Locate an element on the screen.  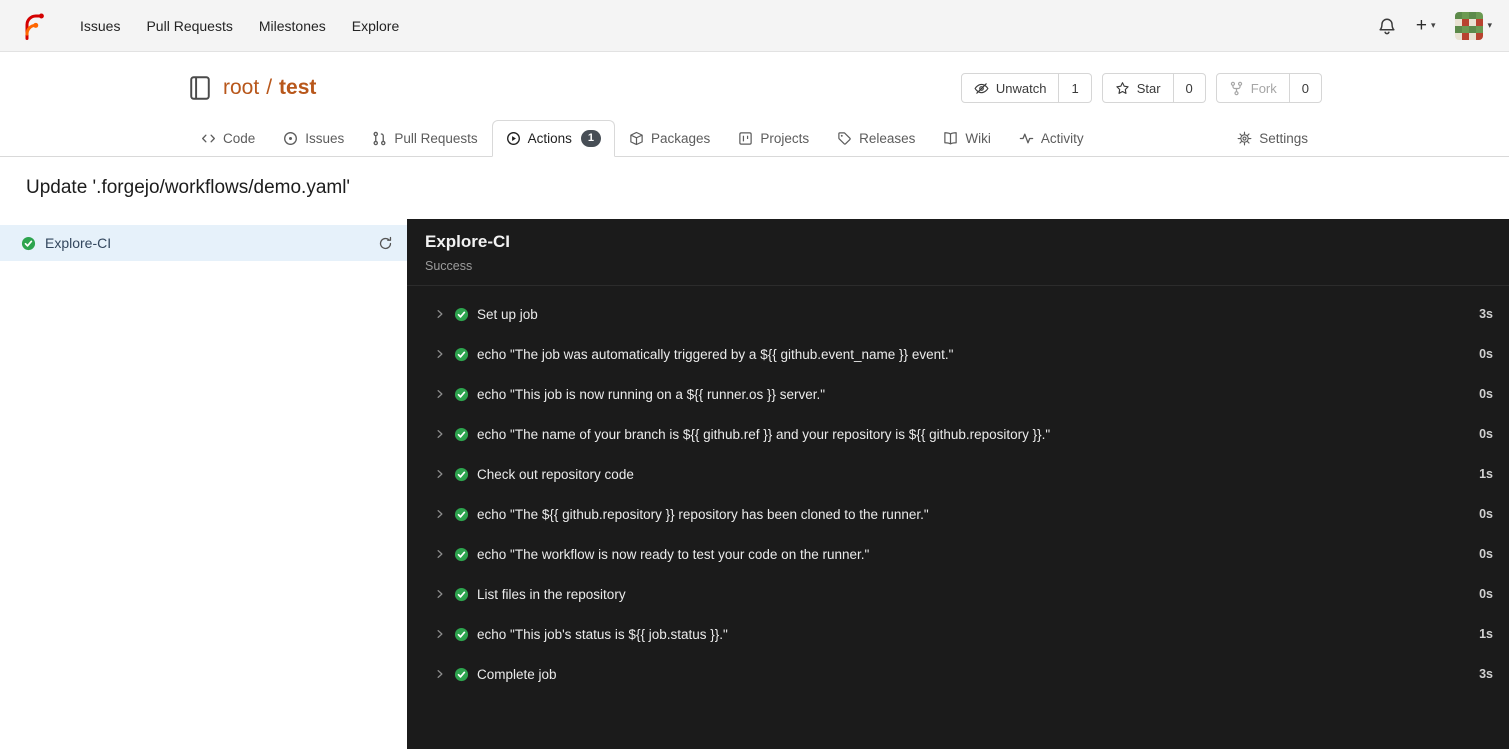
actions-play-icon is located at coordinates (513, 138).